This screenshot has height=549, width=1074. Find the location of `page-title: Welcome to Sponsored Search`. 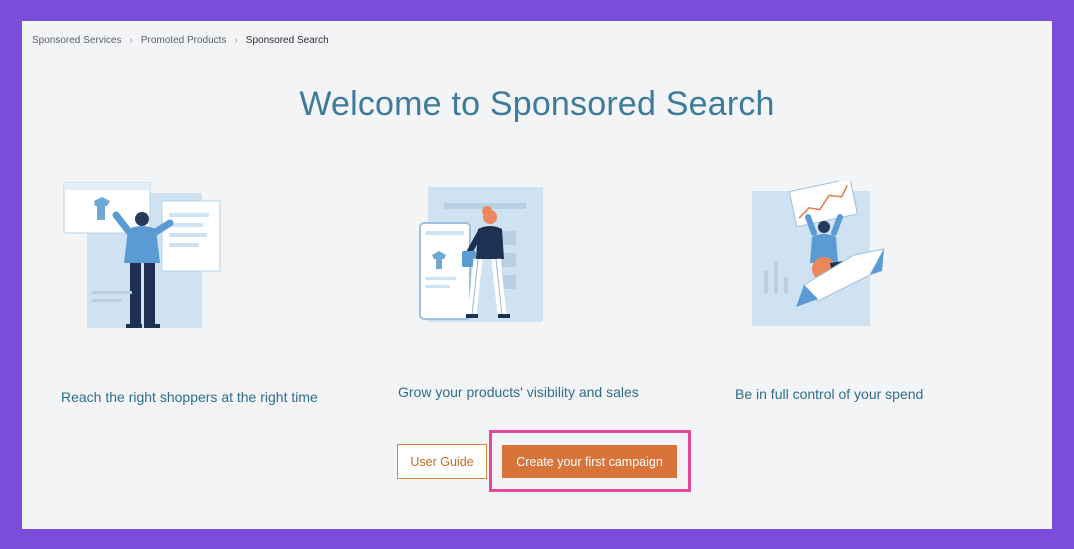

page-title: Welcome to Sponsored Search is located at coordinates (537, 104).